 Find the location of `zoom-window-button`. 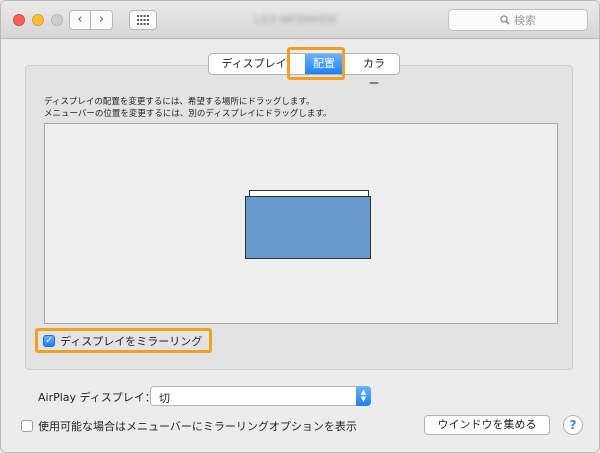

zoom-window-button is located at coordinates (57, 20).